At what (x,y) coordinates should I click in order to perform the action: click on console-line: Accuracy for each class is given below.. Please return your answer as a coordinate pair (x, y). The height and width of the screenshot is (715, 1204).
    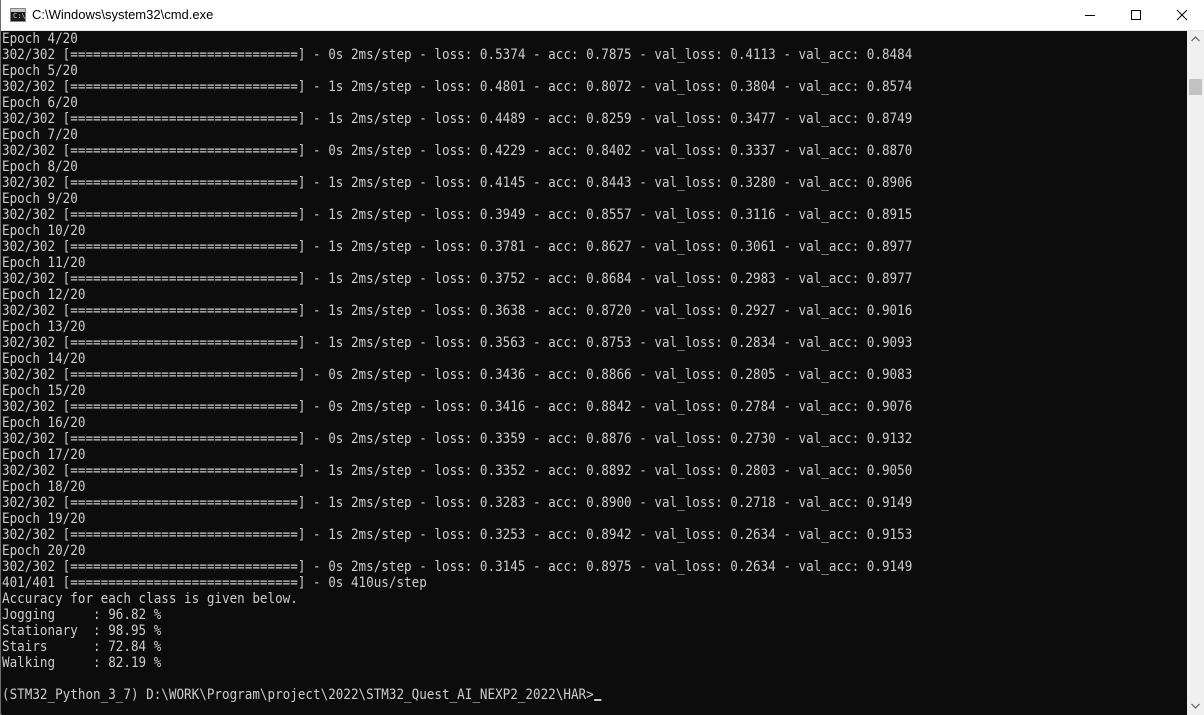
    Looking at the image, I should click on (150, 599).